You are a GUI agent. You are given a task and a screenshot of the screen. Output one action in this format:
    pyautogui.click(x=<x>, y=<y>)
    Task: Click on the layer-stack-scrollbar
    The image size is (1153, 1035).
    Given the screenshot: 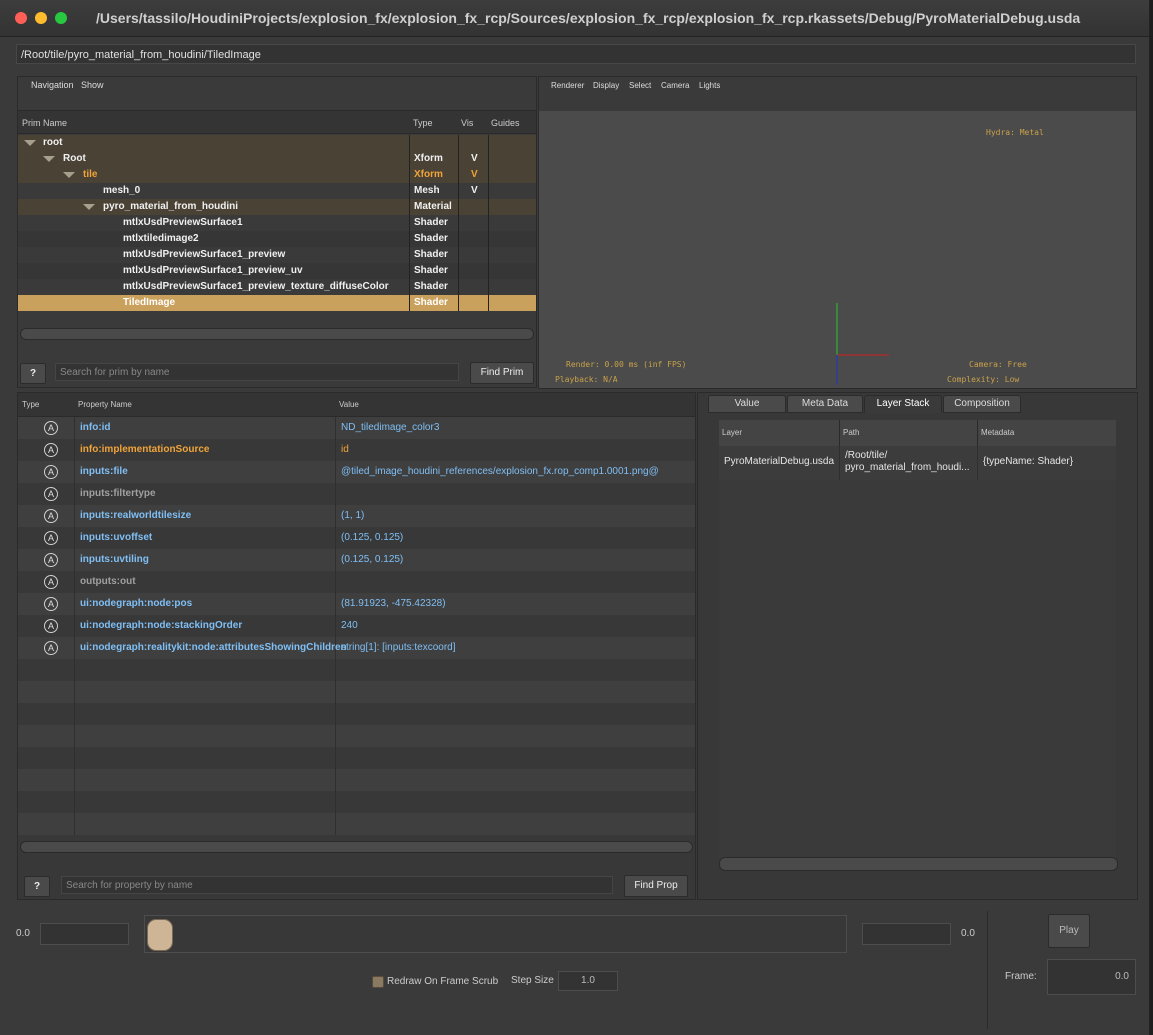 What is the action you would take?
    pyautogui.click(x=918, y=864)
    